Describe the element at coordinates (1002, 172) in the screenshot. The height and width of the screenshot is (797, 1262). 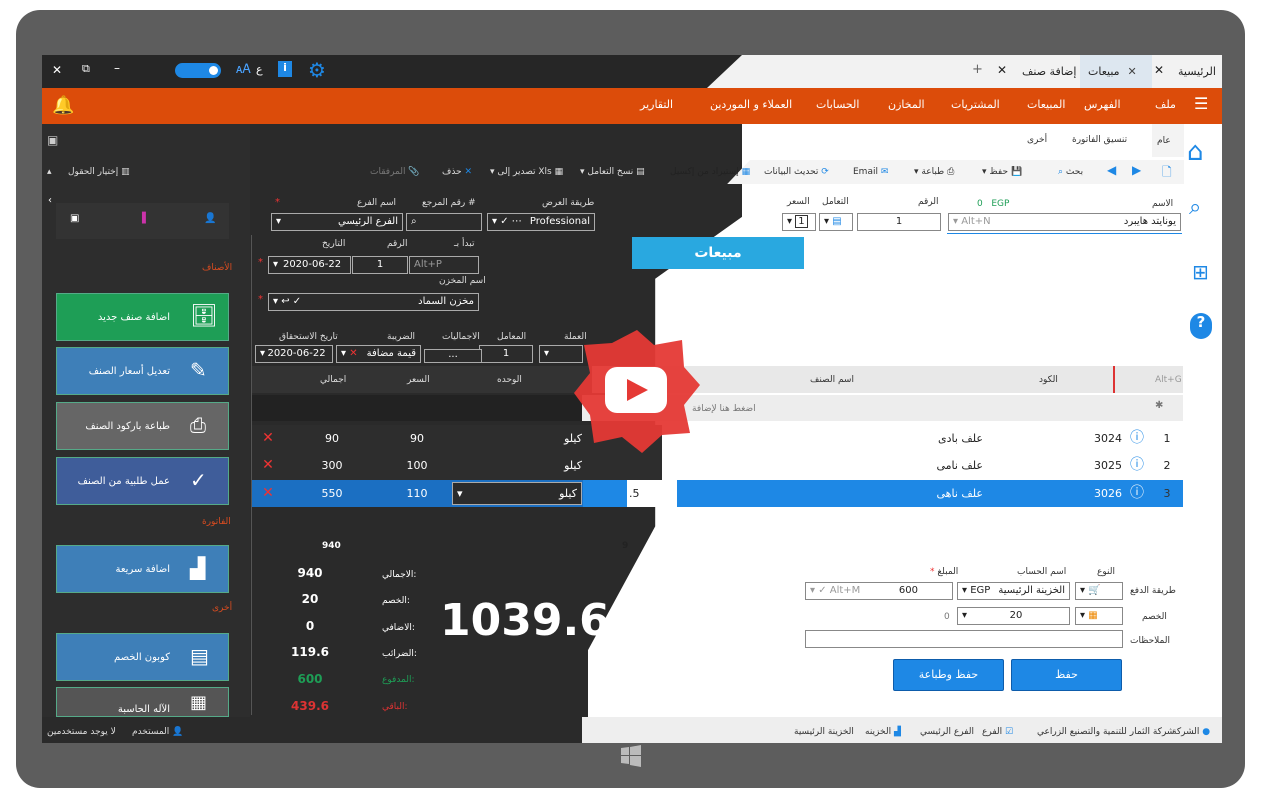
I see `save-button: ▾ حفظ 💾` at that location.